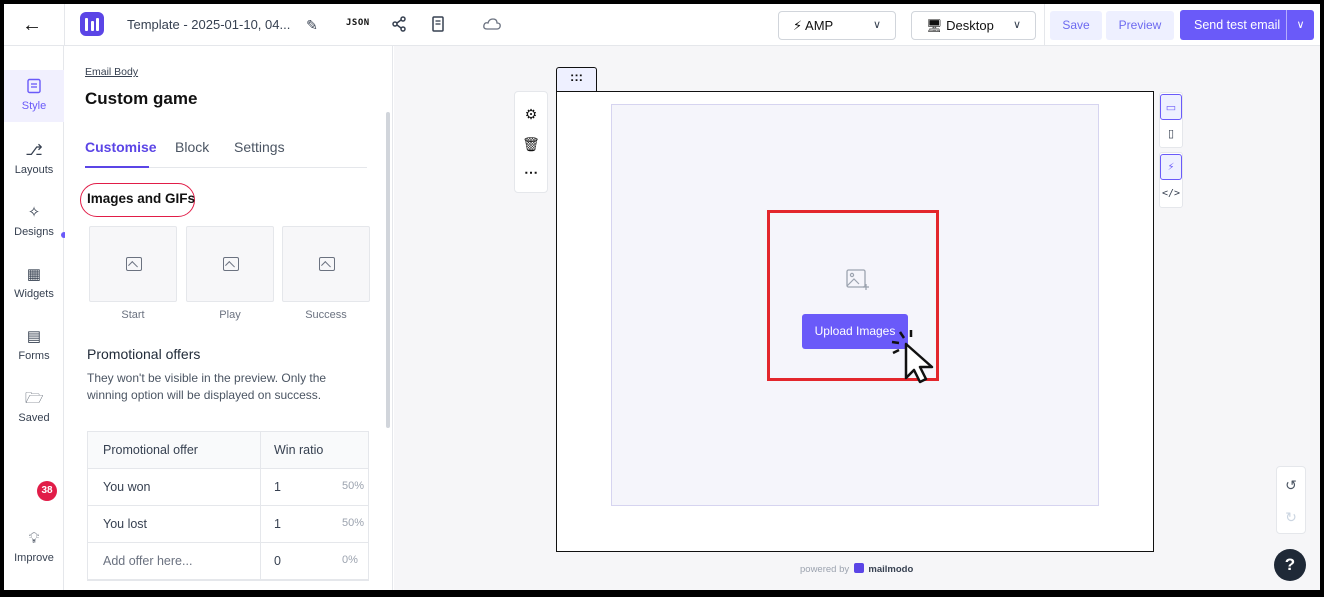 The height and width of the screenshot is (597, 1324). I want to click on rail-label: Improve, so click(34, 558).